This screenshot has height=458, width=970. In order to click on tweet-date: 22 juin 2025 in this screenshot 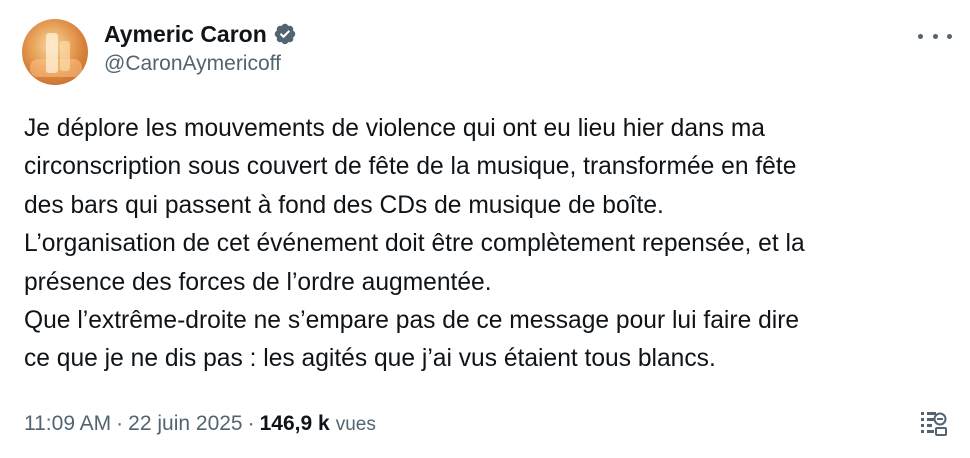, I will do `click(185, 424)`.